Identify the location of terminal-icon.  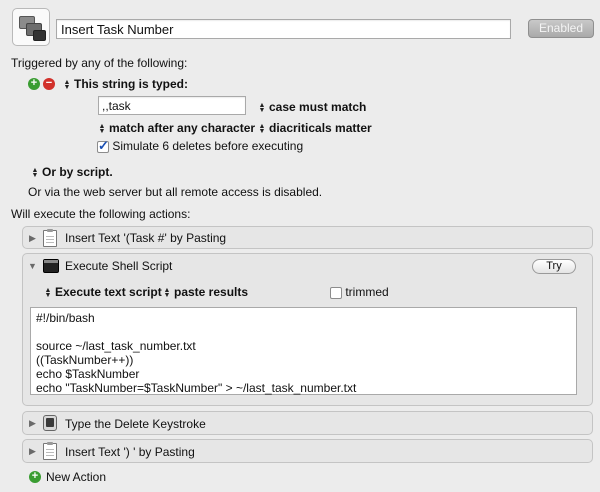
(51, 266).